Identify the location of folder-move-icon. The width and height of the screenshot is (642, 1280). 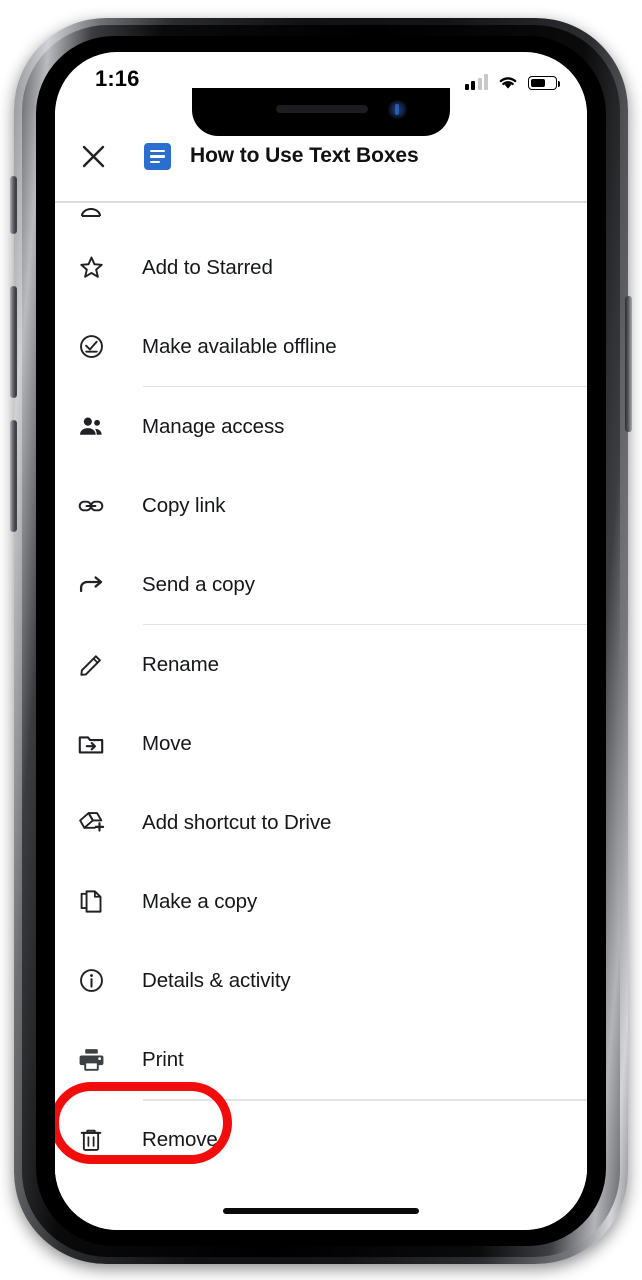
(91, 744).